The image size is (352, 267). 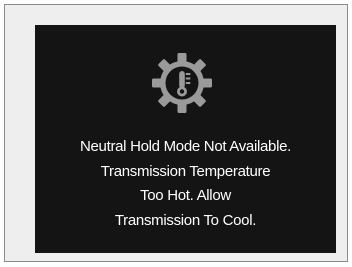 I want to click on message-line-2: Transmission Temperature, so click(x=185, y=171).